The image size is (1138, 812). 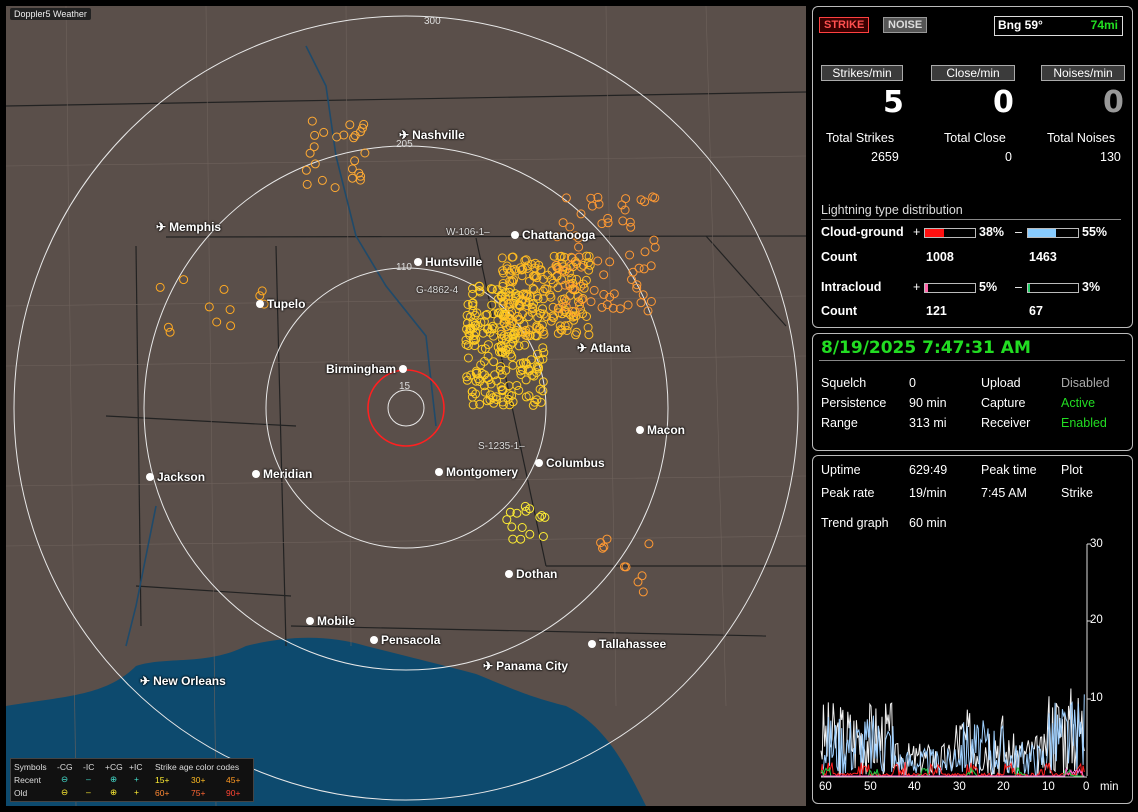 I want to click on strike-mode-button: STRIKE, so click(x=844, y=25).